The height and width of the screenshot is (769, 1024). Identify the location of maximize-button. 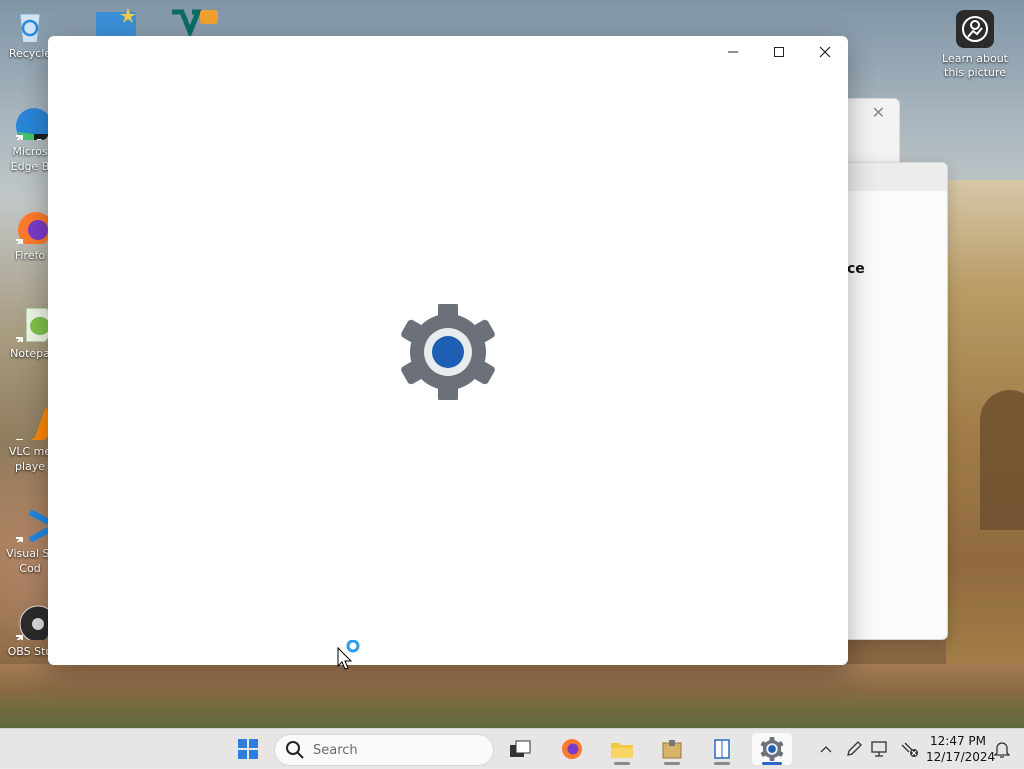
(779, 52).